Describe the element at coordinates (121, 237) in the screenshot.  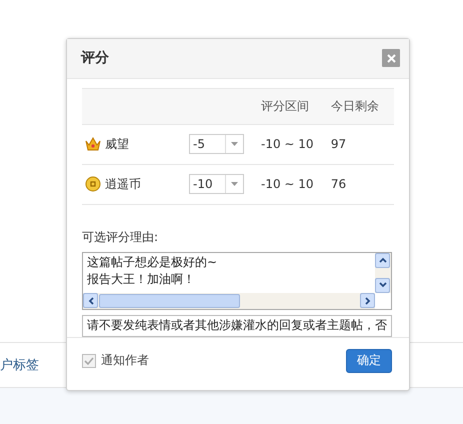
I see `reason-label: 可选评分理由:` at that location.